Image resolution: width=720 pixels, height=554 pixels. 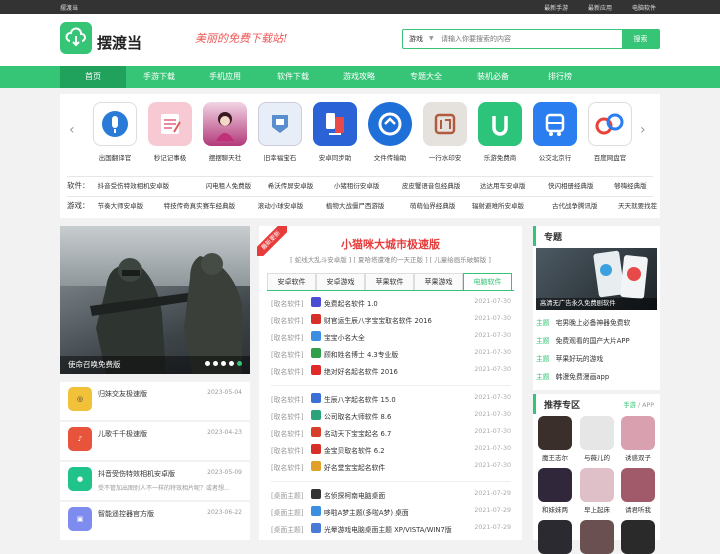 What do you see at coordinates (300, 185) in the screenshot?
I see `category-link: 希沃传屏安卓版` at bounding box center [300, 185].